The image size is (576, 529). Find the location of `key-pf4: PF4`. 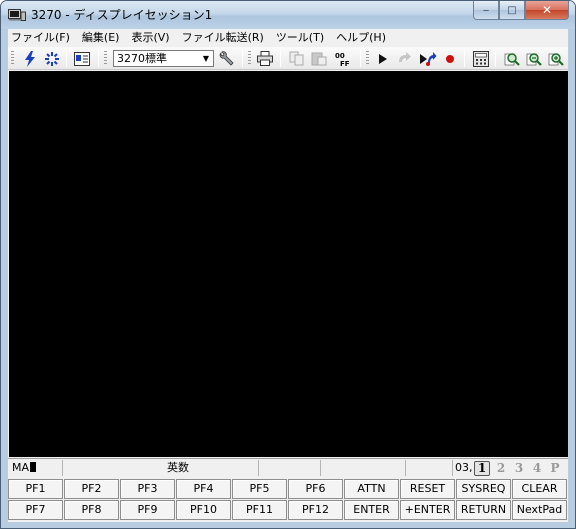

key-pf4: PF4 is located at coordinates (203, 489).